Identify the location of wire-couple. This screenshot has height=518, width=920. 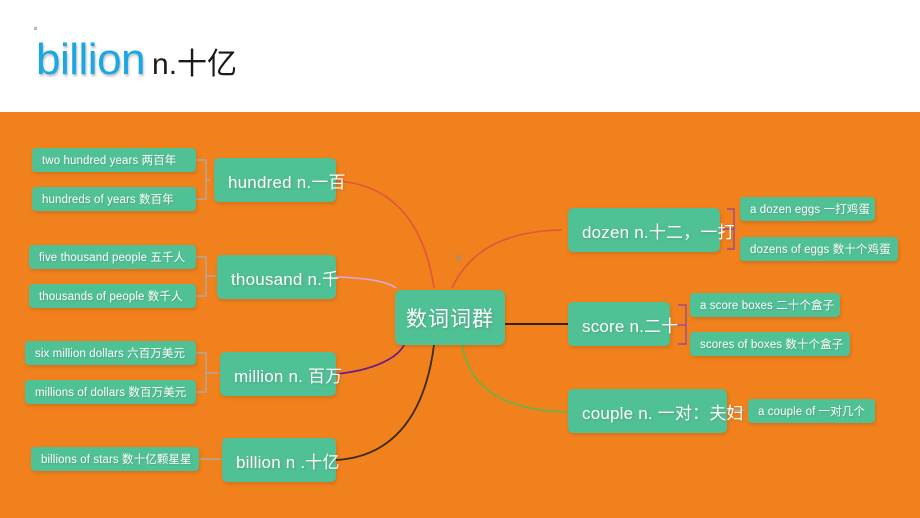
(514, 378).